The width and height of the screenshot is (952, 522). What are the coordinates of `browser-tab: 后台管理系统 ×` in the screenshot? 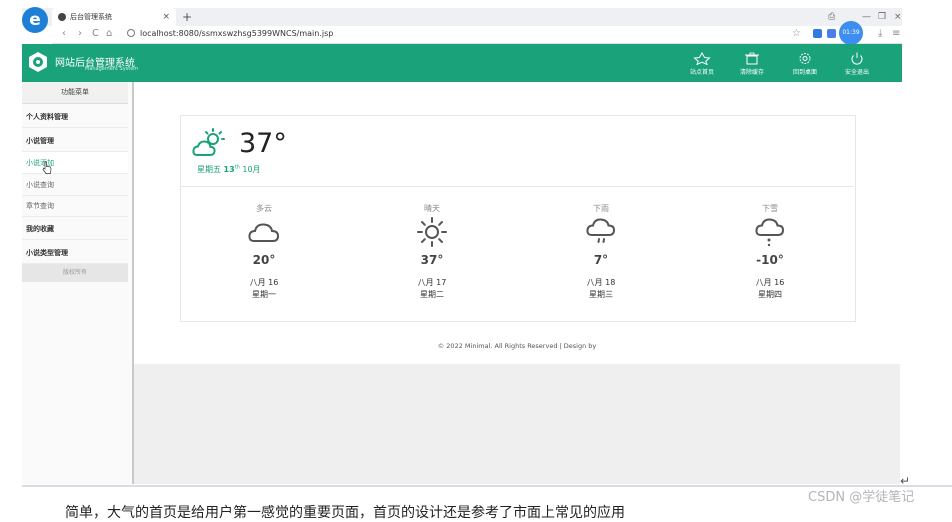 It's located at (114, 17).